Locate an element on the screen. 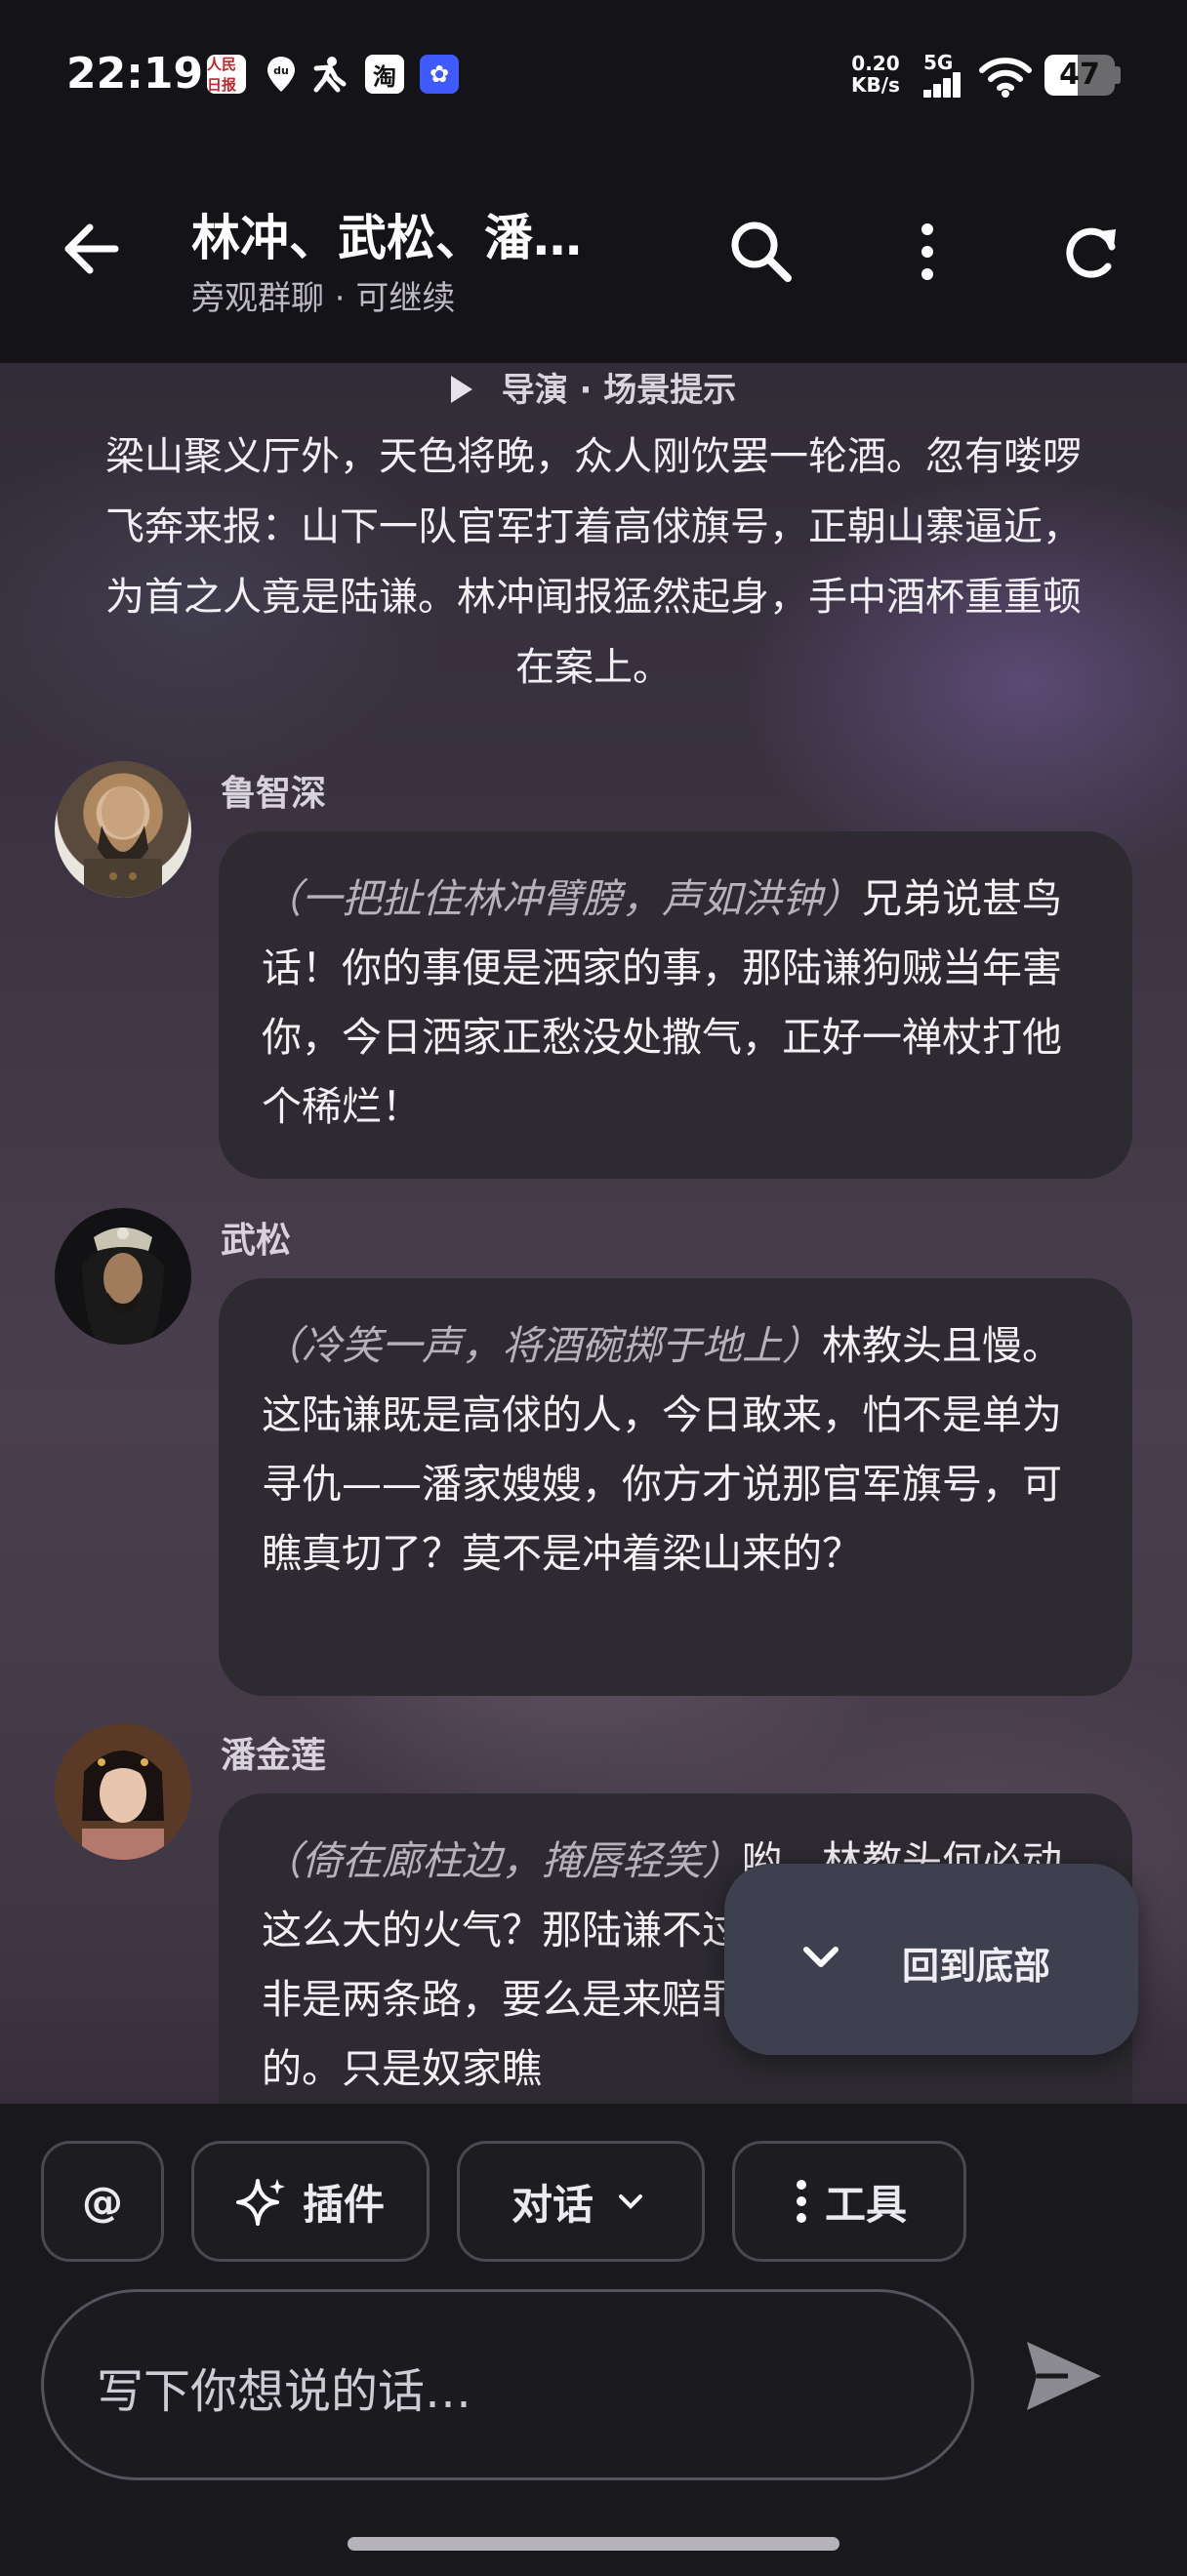 This screenshot has width=1187, height=2576. clock: 22:19 is located at coordinates (135, 74).